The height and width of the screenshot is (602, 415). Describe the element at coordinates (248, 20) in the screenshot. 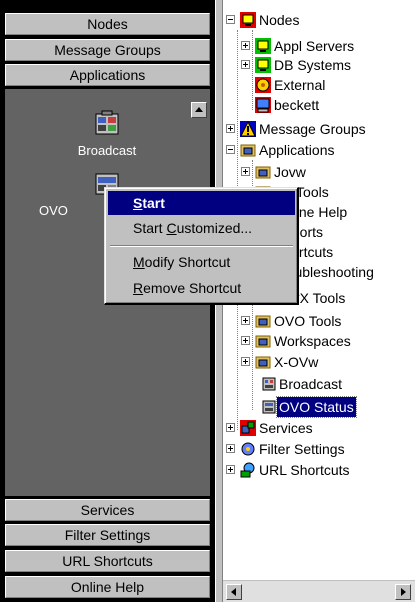

I see `nodes-icon` at that location.